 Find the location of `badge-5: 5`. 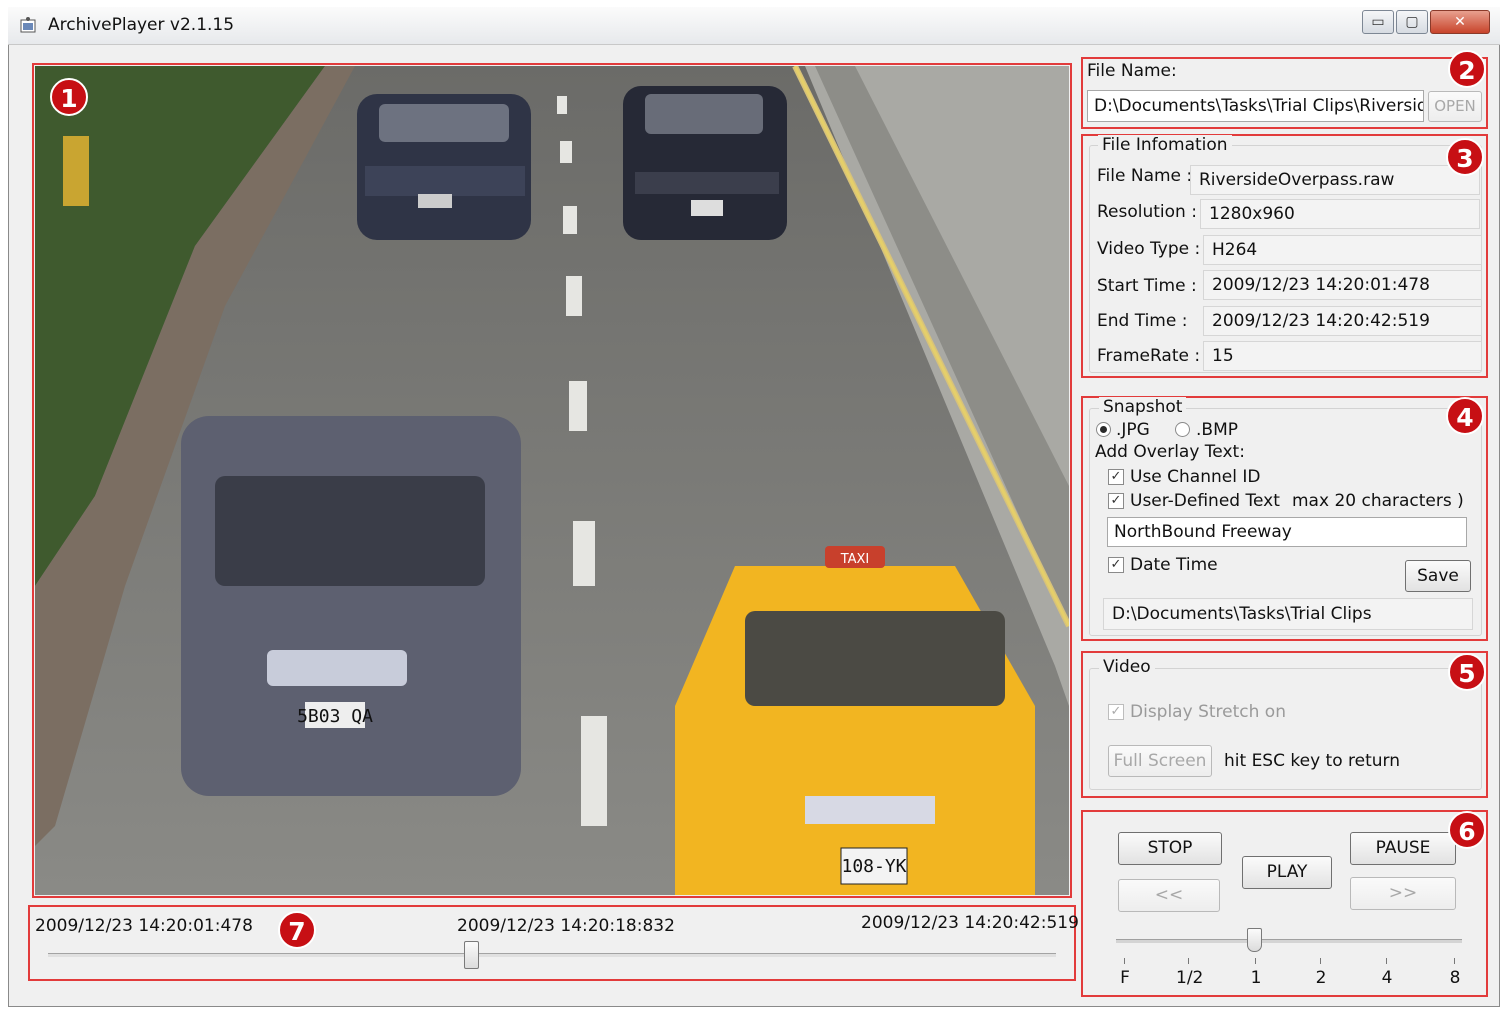

badge-5: 5 is located at coordinates (1467, 672).